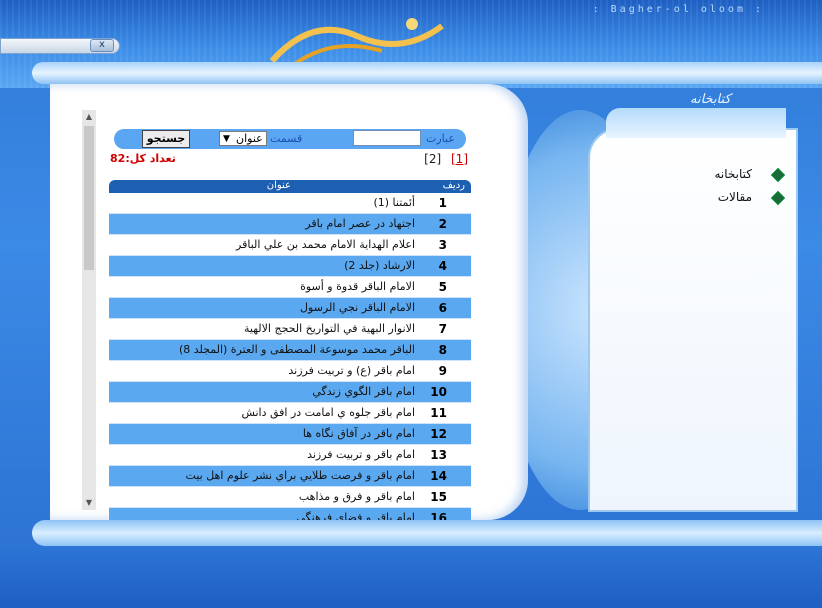 The image size is (822, 608). I want to click on row-number: 13, so click(438, 455).